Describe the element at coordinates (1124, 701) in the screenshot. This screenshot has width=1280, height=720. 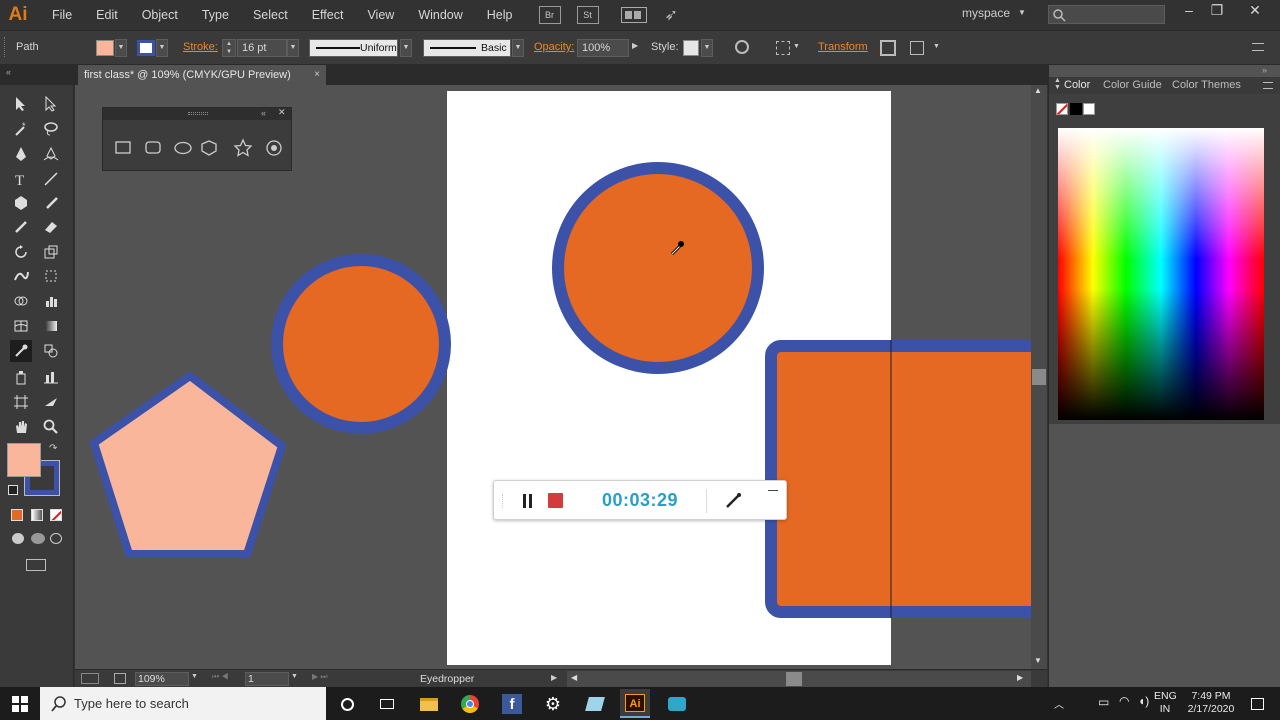
I see `wifi-icon: ◠` at that location.